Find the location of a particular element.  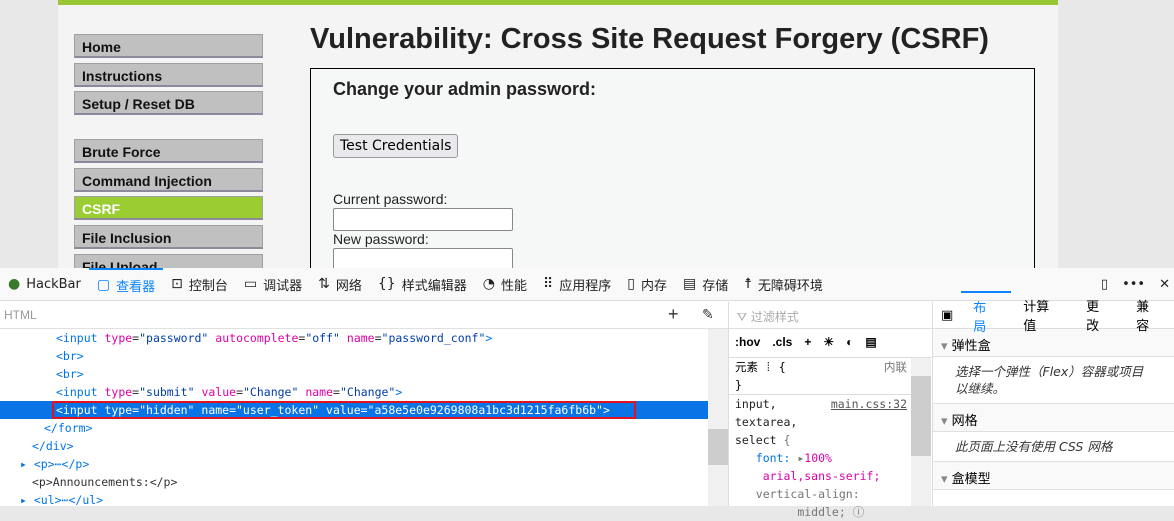

filter-icon: ⛛ is located at coordinates (744, 317).